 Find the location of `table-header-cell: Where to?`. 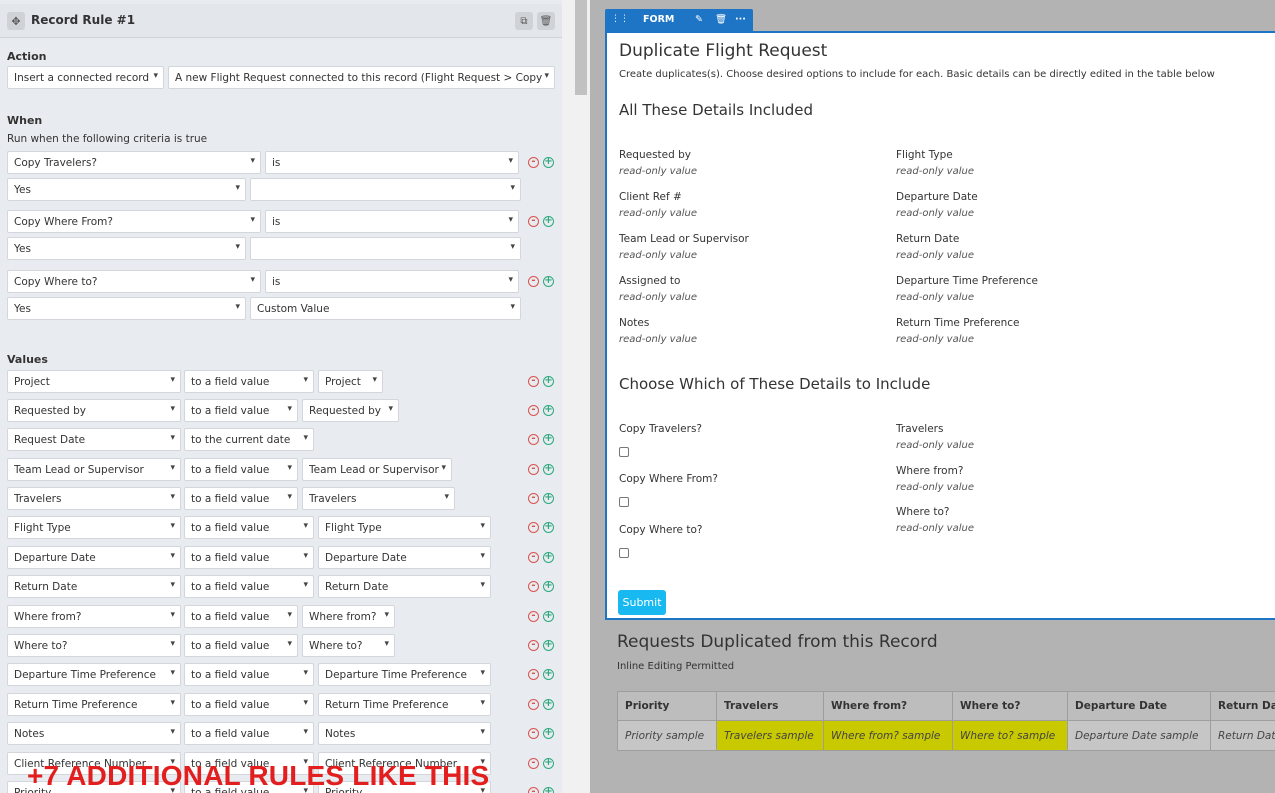

table-header-cell: Where to? is located at coordinates (1010, 706).